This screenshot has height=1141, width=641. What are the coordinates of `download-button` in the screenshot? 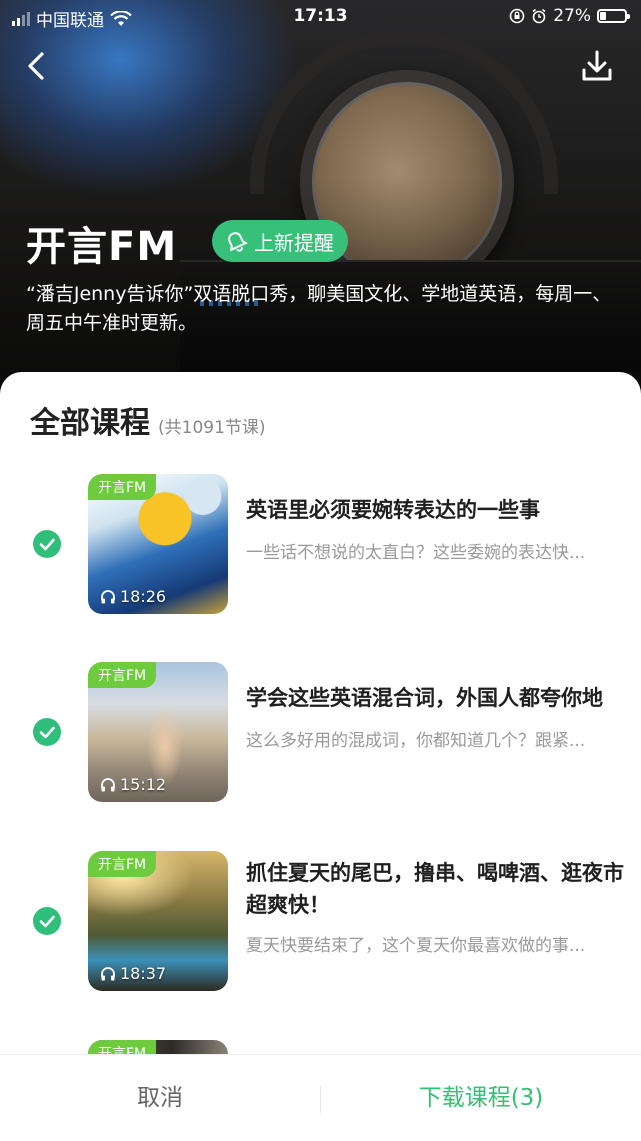 It's located at (597, 66).